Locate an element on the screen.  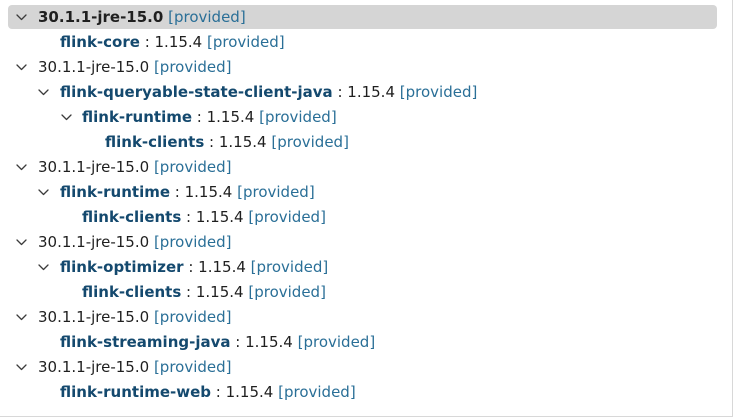
artifact-name: flink-optimizer is located at coordinates (122, 267).